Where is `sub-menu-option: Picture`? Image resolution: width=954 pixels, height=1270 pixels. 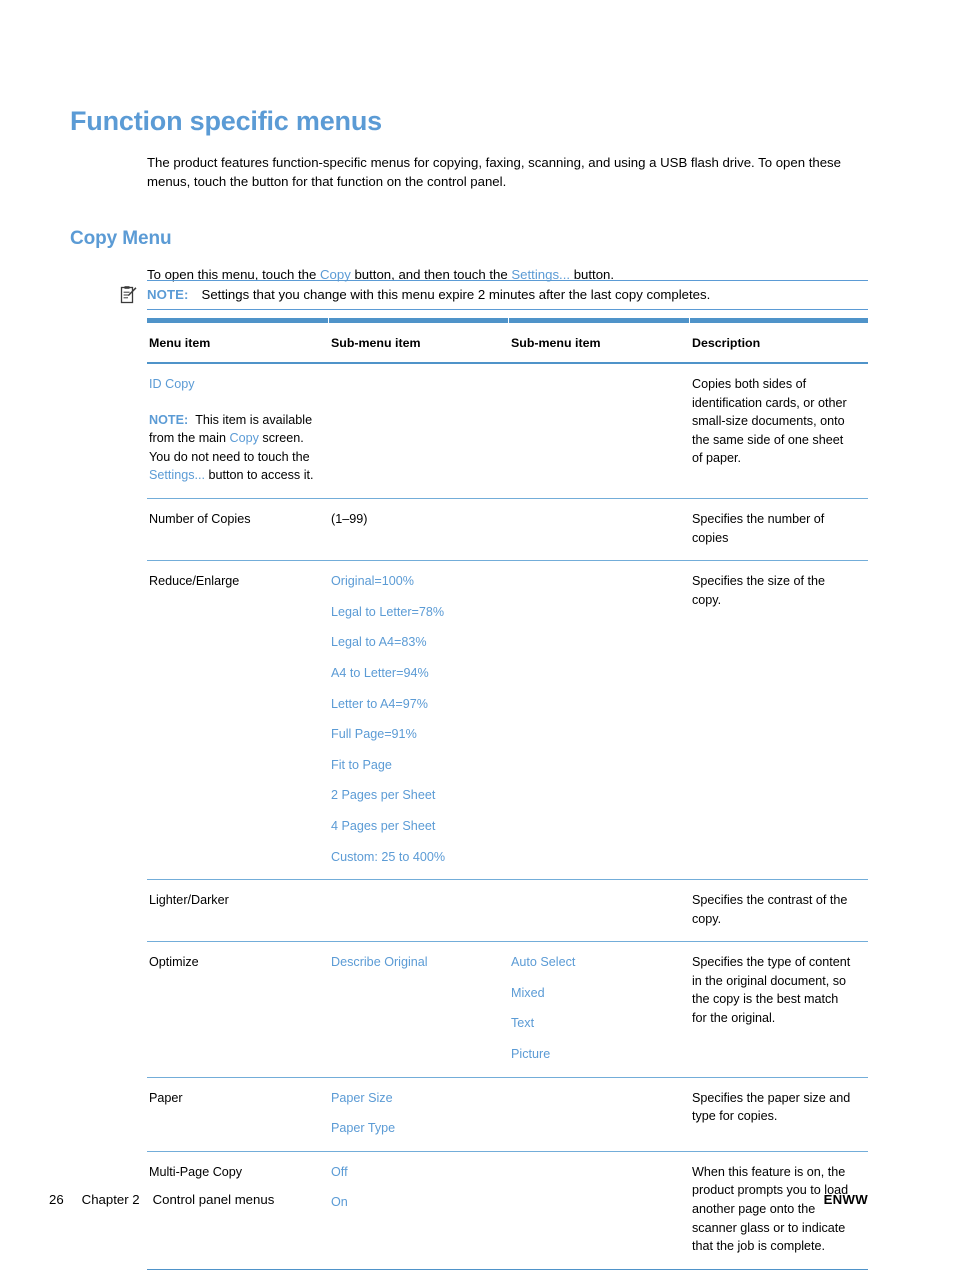
sub-menu-option: Picture is located at coordinates (531, 1054).